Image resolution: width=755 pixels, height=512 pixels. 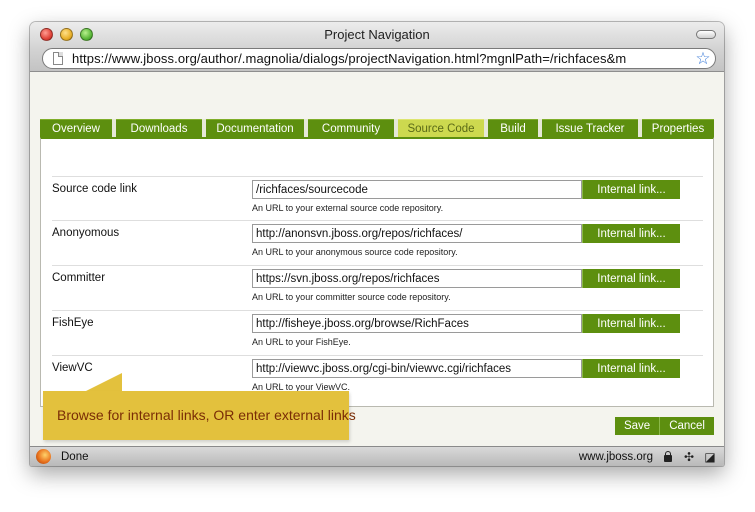 I want to click on save-button: Save, so click(x=637, y=426).